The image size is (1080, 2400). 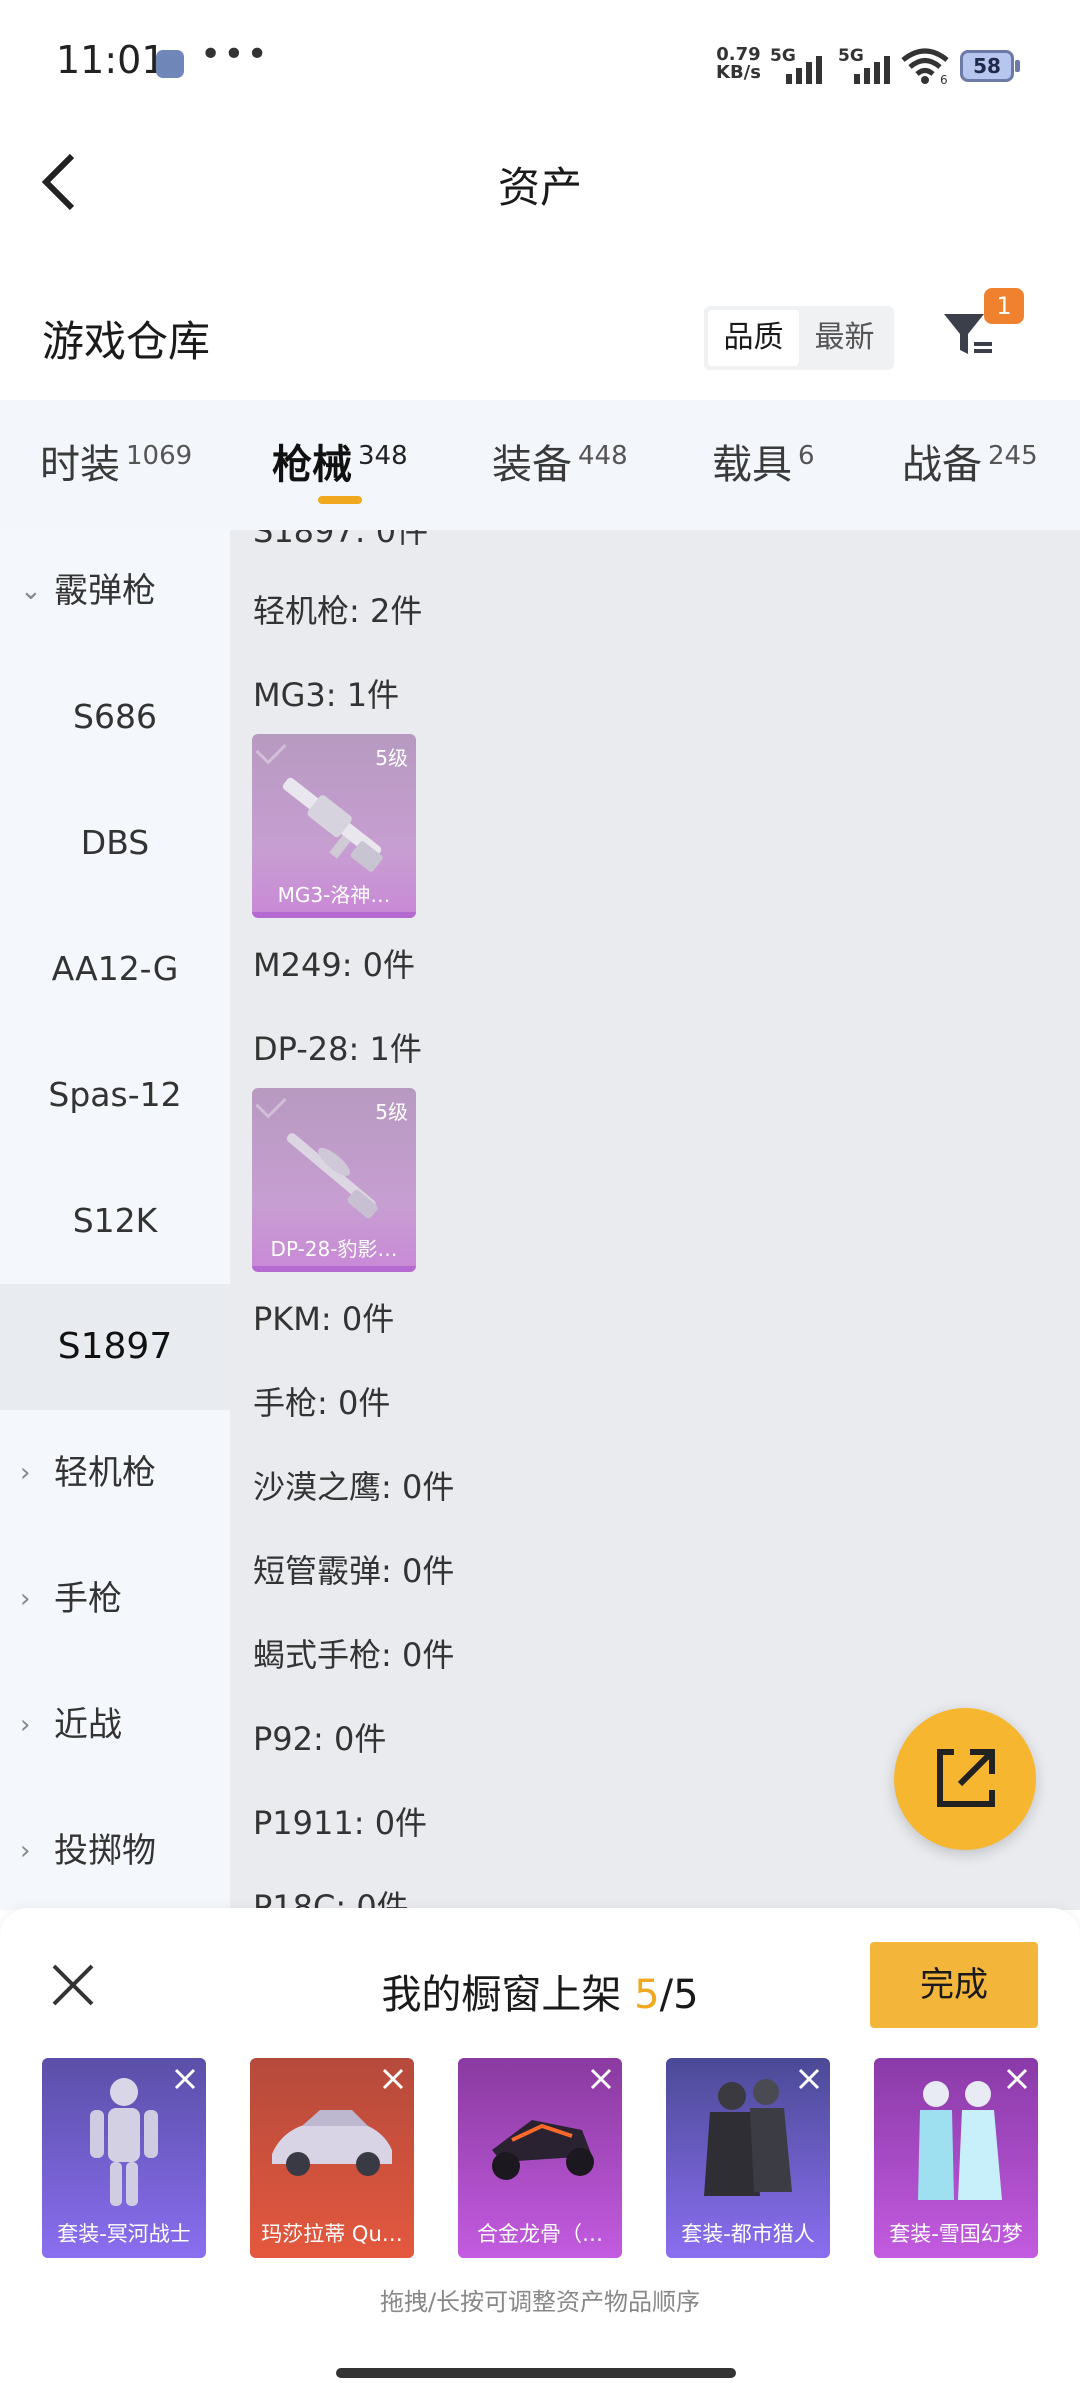 What do you see at coordinates (80, 465) in the screenshot?
I see `tab-label: 时装` at bounding box center [80, 465].